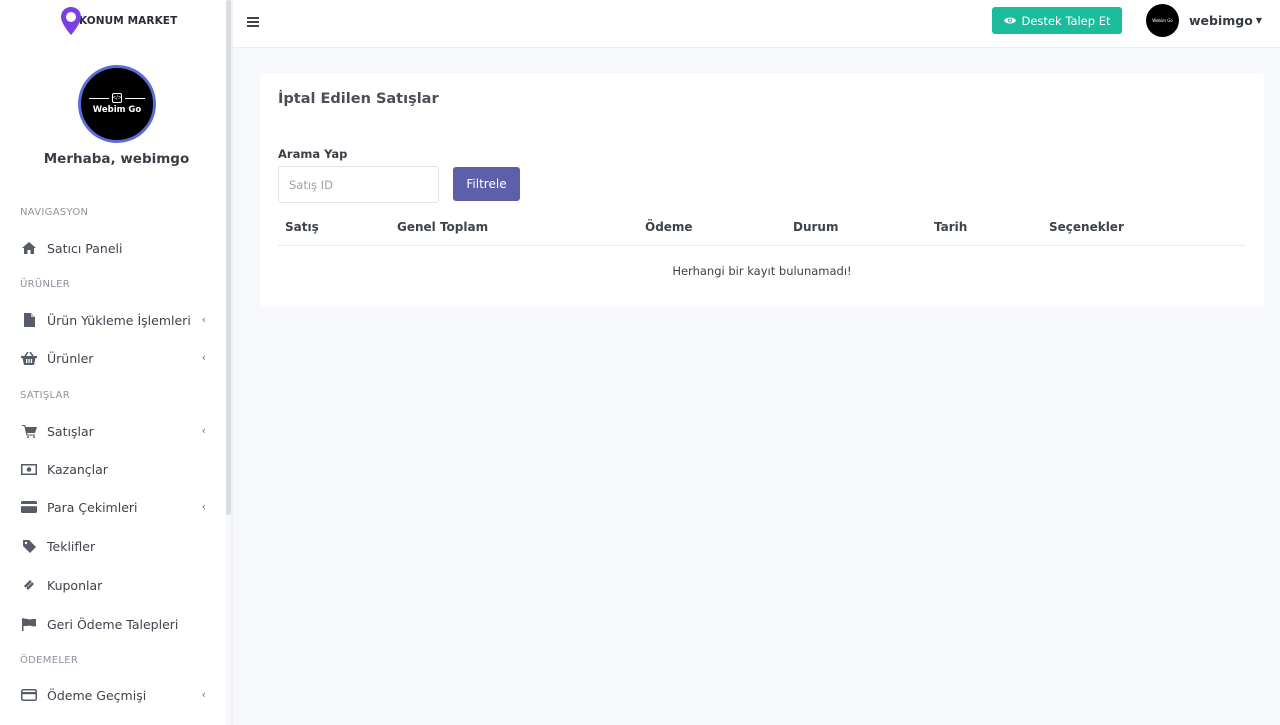  What do you see at coordinates (1066, 20) in the screenshot?
I see `support-button-label: Destek Talep Et` at bounding box center [1066, 20].